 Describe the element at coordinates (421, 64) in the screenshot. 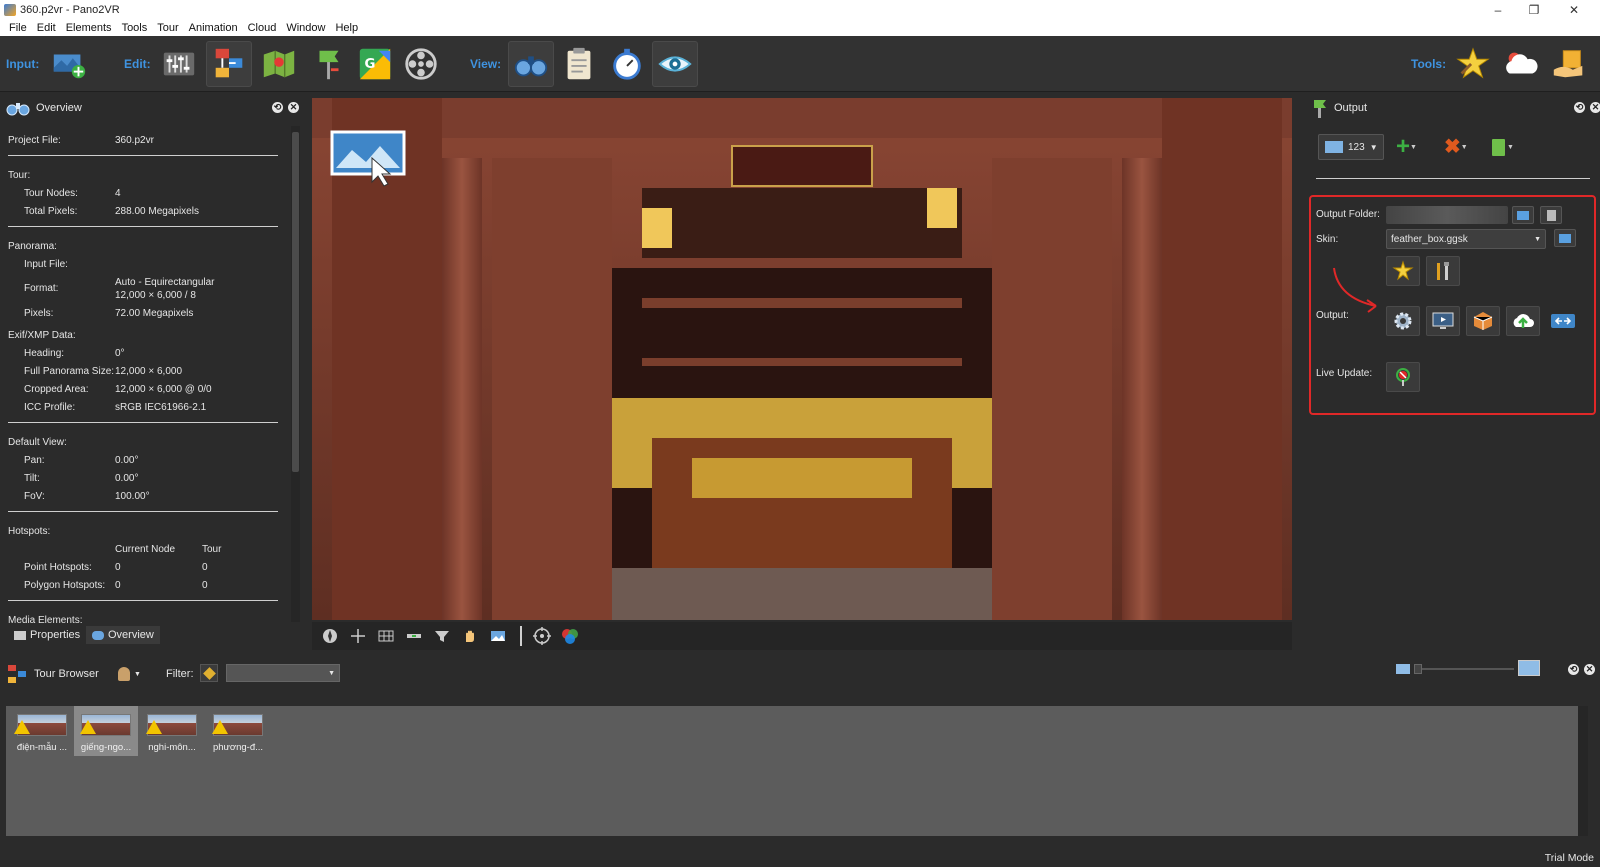

I see `animation-button` at that location.